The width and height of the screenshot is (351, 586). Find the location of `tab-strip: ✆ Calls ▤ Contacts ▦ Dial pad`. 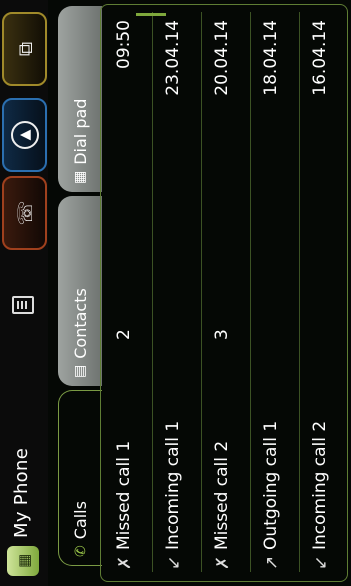

tab-strip: ✆ Calls ▤ Contacts ▦ Dial pad is located at coordinates (80, 286).